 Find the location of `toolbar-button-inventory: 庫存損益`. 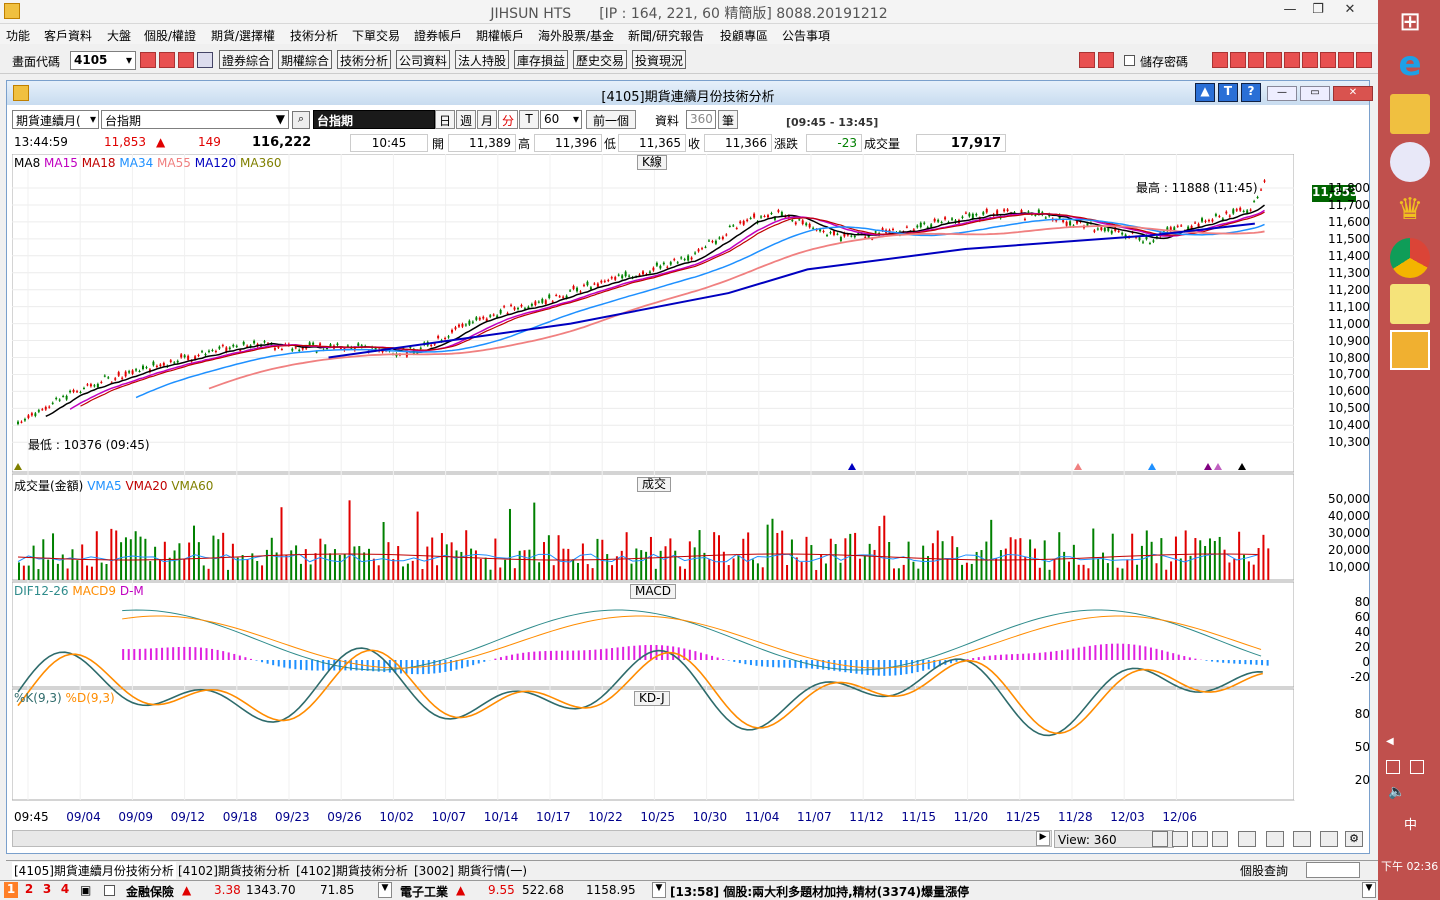

toolbar-button-inventory: 庫存損益 is located at coordinates (541, 59).